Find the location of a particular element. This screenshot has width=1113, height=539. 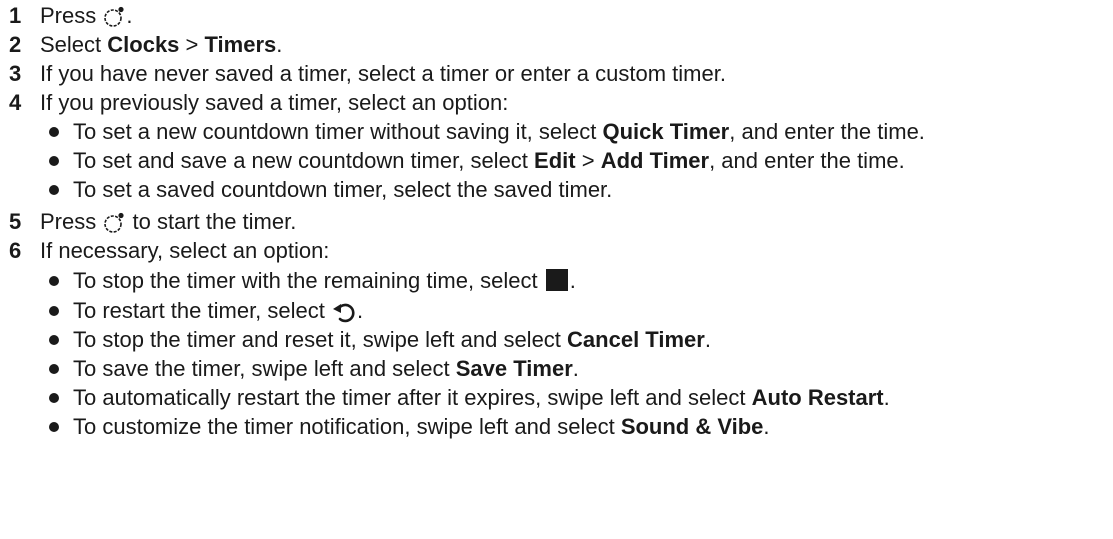

step-number: 2 is located at coordinates (15, 44).